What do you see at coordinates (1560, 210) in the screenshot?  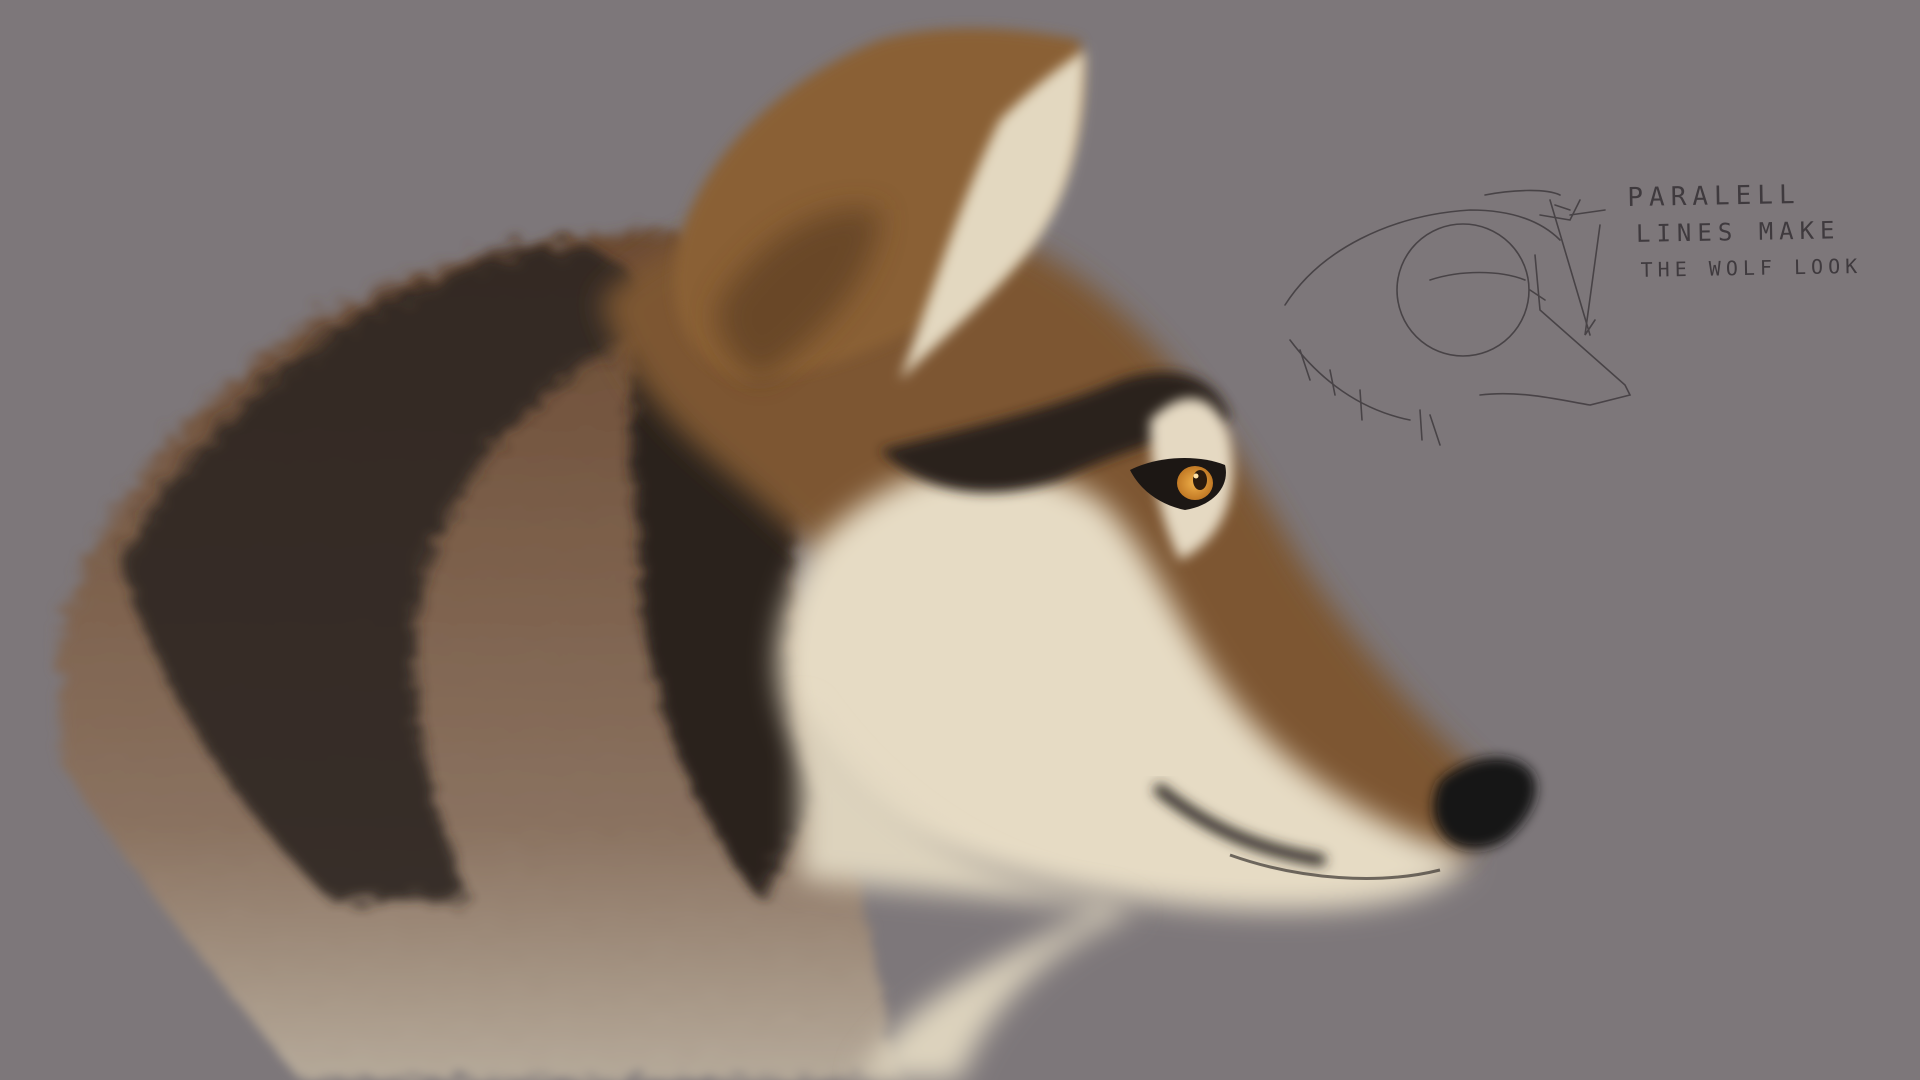 I see `sketch-ear-tips` at bounding box center [1560, 210].